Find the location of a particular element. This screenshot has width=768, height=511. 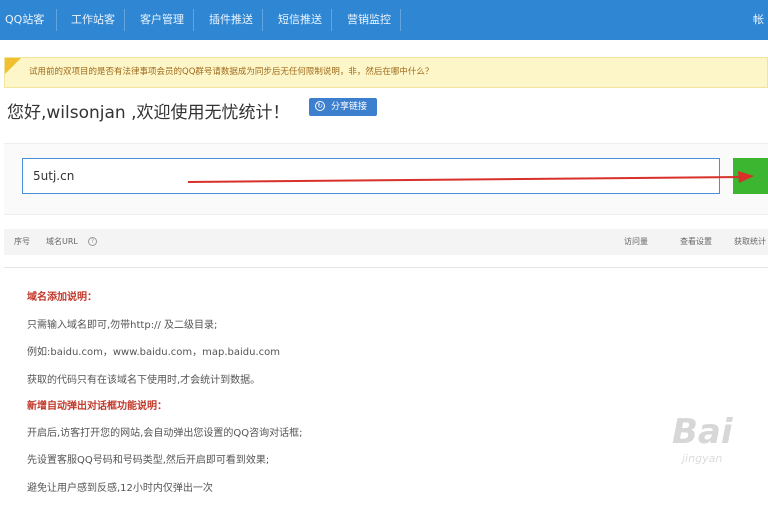

column-domain: 域名URL is located at coordinates (62, 241).